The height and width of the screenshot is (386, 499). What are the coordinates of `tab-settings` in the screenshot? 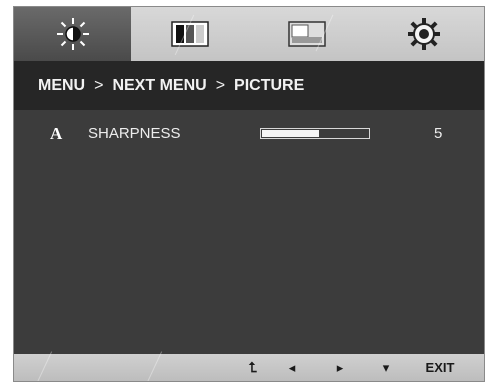 It's located at (423, 34).